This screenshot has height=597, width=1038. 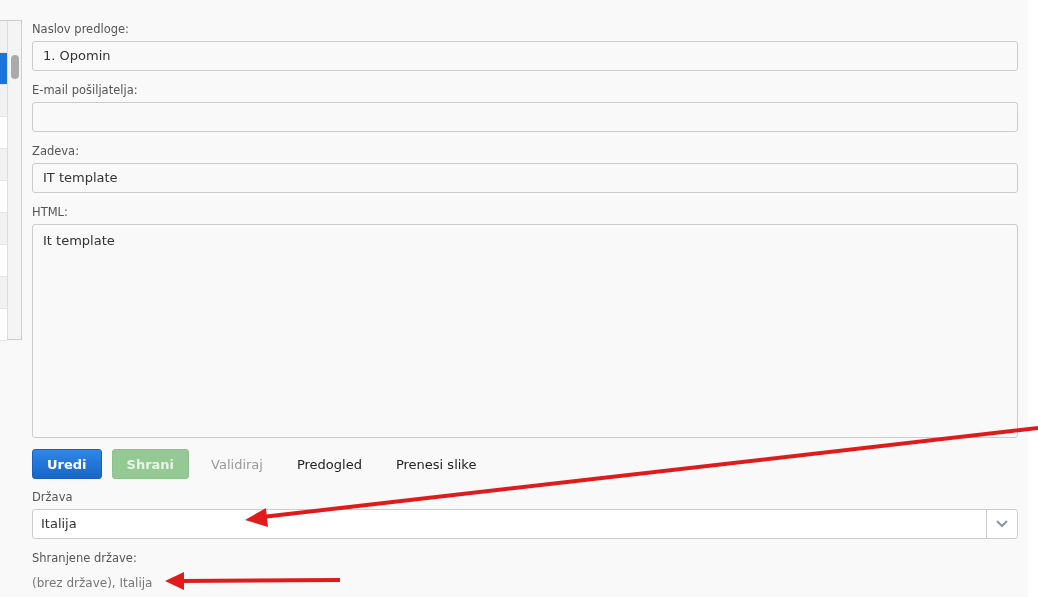 I want to click on input-field: IT template, so click(x=525, y=178).